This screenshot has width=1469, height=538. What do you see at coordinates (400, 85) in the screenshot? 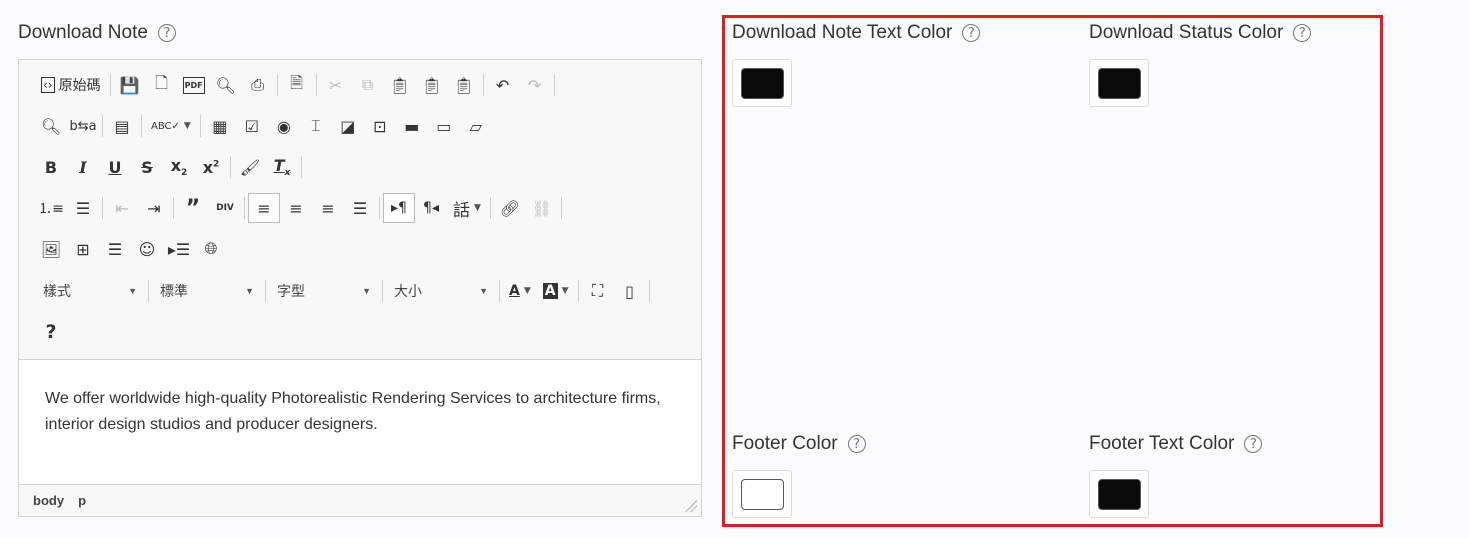
I see `paste-button: 📋︎` at bounding box center [400, 85].